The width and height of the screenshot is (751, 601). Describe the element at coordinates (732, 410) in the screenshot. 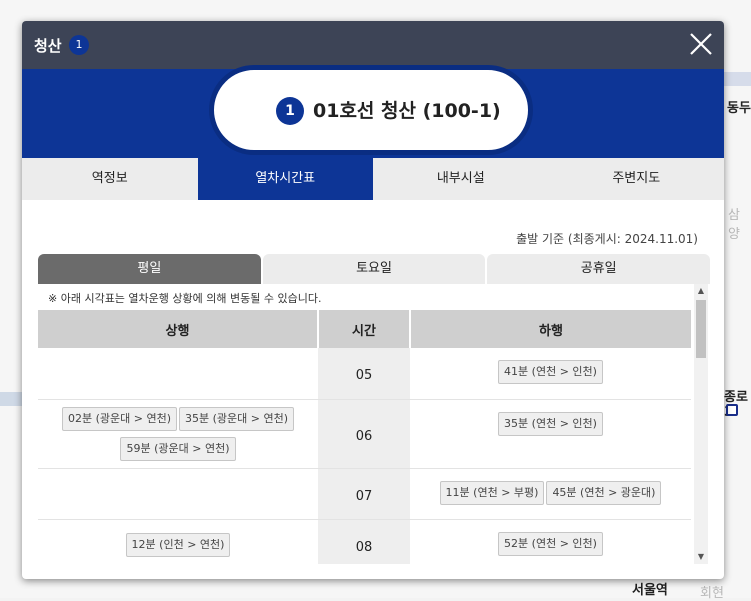

I see `map-station-marker` at that location.